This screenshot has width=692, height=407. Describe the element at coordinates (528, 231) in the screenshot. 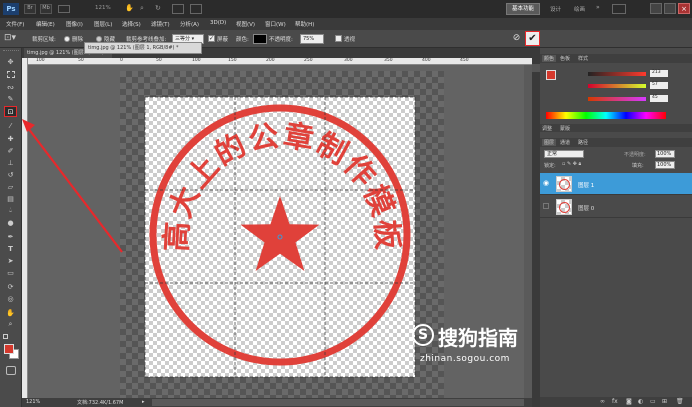

I see `vertical-scrollbar` at that location.